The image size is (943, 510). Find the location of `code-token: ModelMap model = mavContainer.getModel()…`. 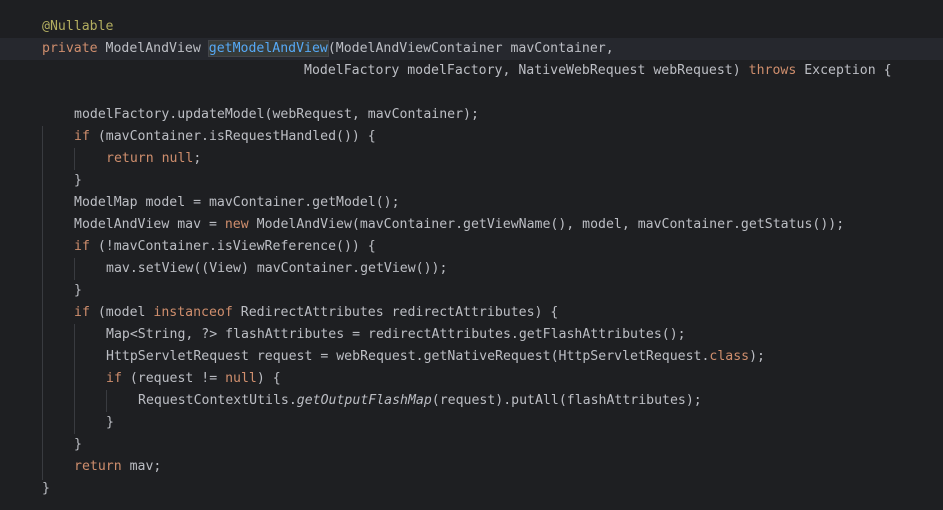

code-token: ModelMap model = mavContainer.getModel()… is located at coordinates (237, 202).